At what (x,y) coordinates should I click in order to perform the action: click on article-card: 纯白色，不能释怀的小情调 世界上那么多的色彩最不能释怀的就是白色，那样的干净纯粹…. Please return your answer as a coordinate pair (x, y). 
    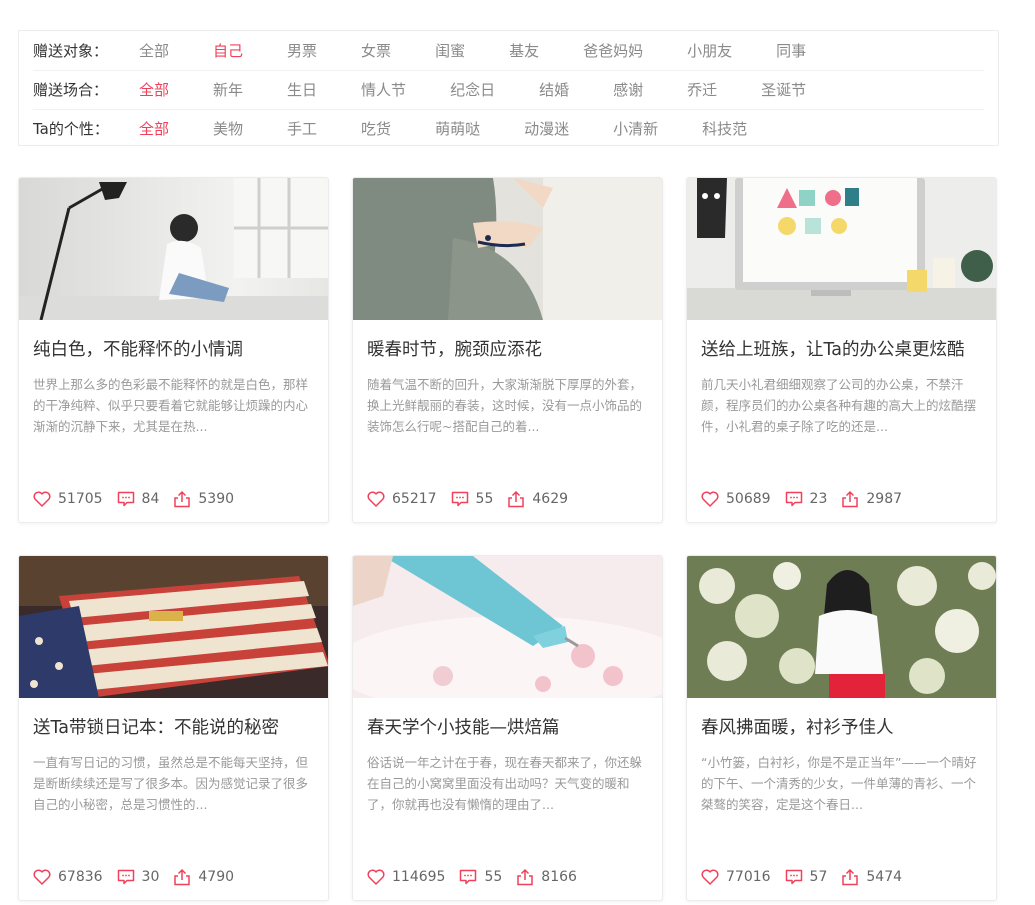
    Looking at the image, I should click on (173, 350).